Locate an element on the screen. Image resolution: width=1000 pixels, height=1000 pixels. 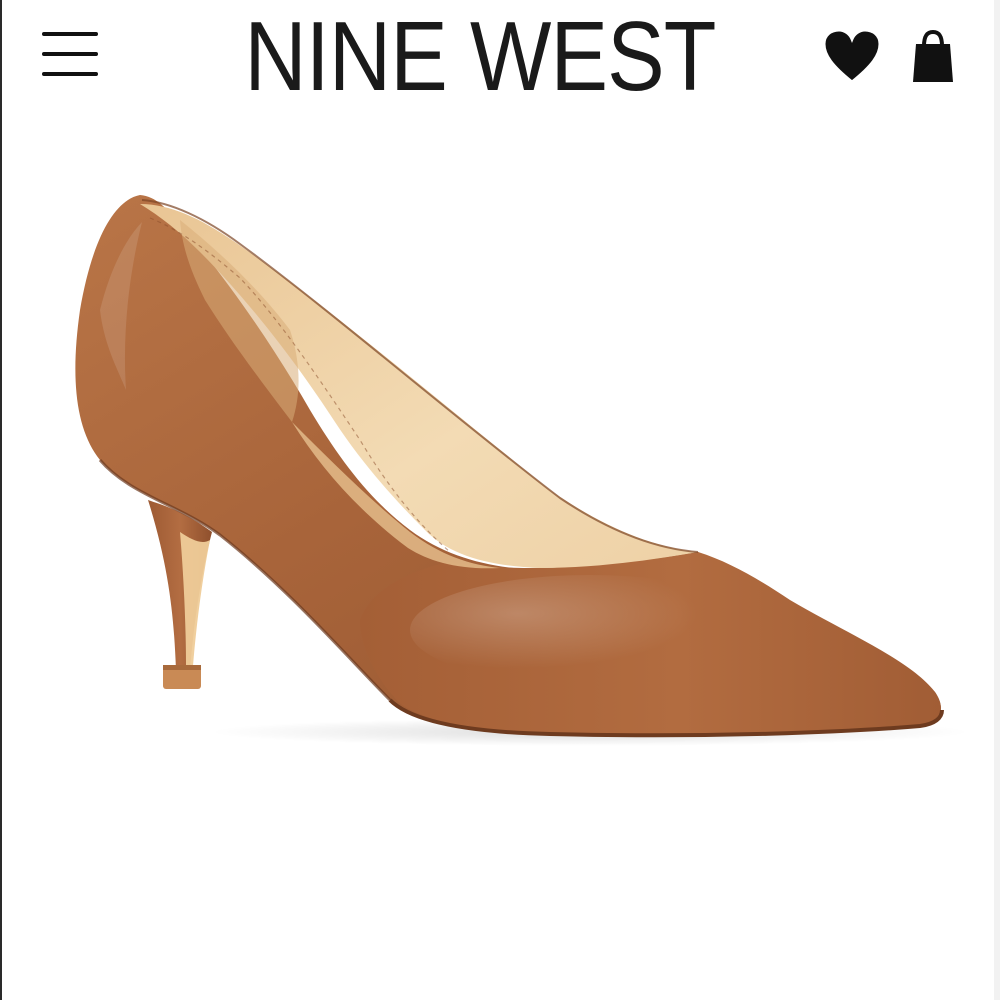
menu-button is located at coordinates (70, 54).